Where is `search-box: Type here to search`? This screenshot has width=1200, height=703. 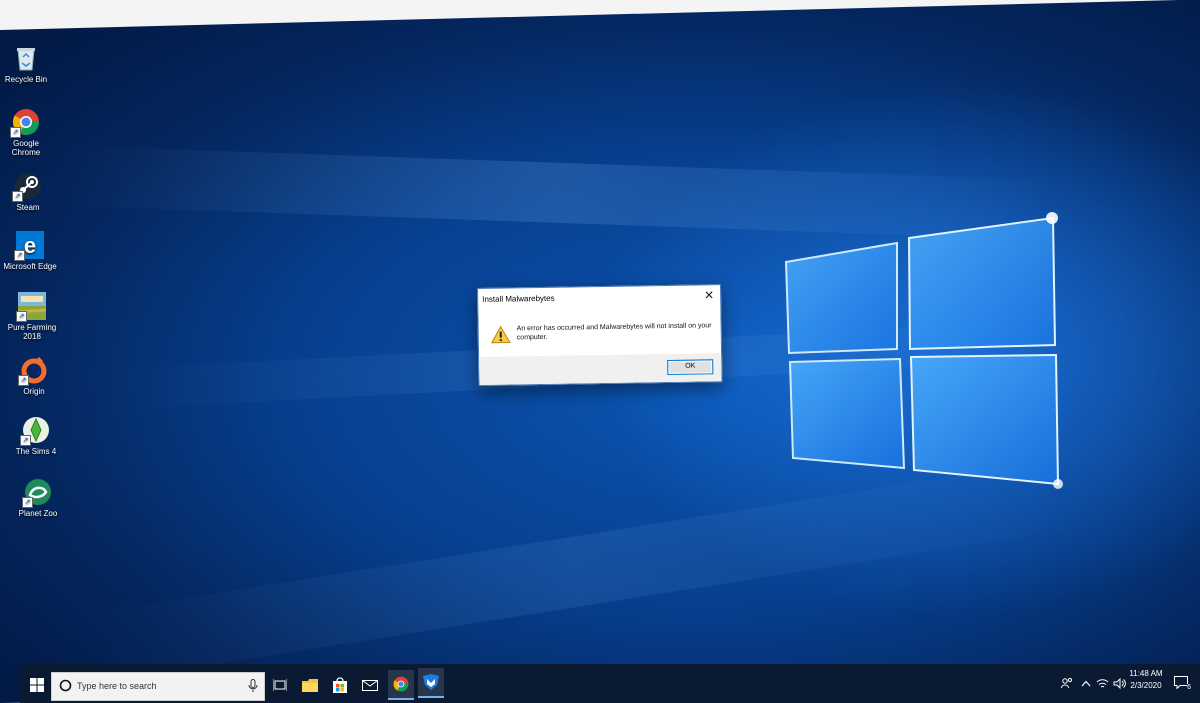 search-box: Type here to search is located at coordinates (158, 686).